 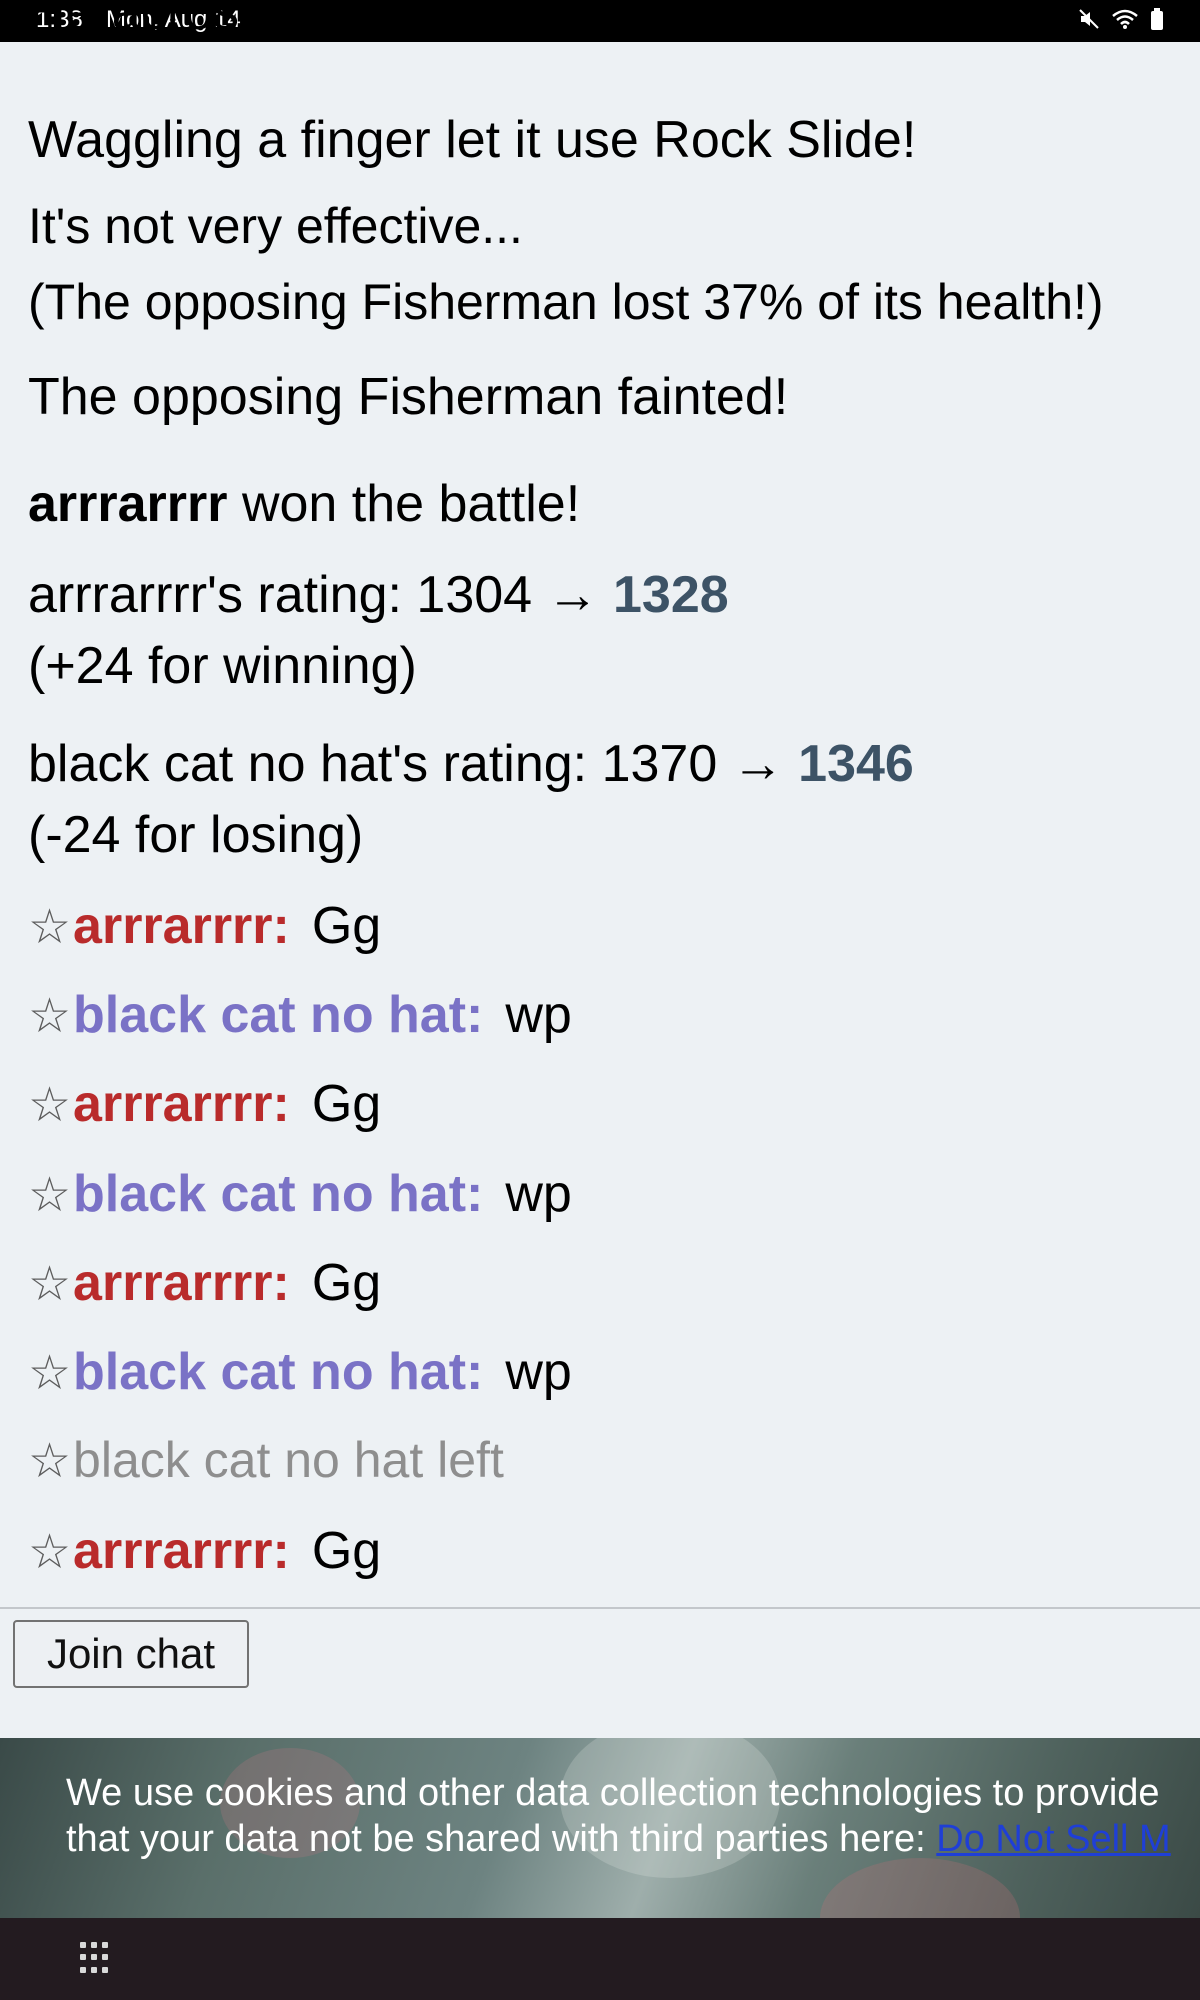 What do you see at coordinates (1157, 19) in the screenshot?
I see `battery-icon` at bounding box center [1157, 19].